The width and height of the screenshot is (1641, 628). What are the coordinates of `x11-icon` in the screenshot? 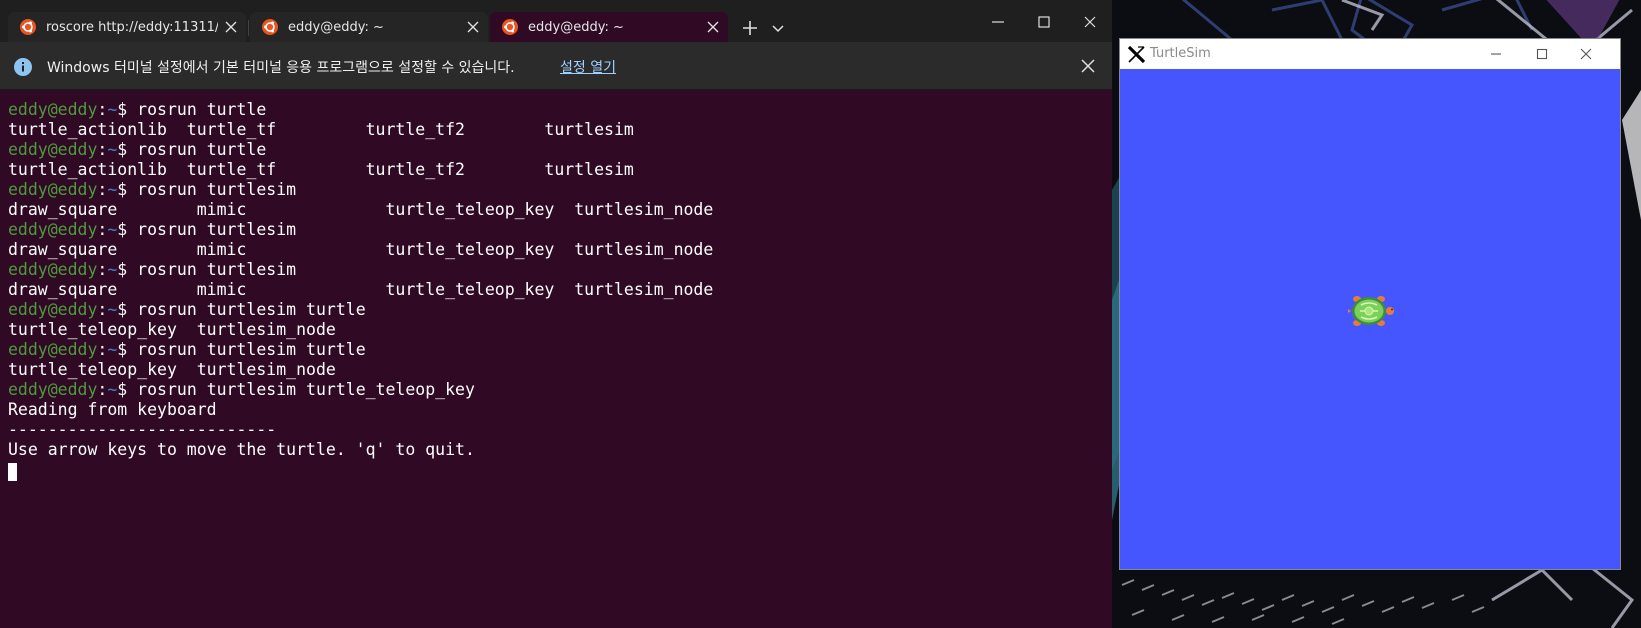 It's located at (1136, 54).